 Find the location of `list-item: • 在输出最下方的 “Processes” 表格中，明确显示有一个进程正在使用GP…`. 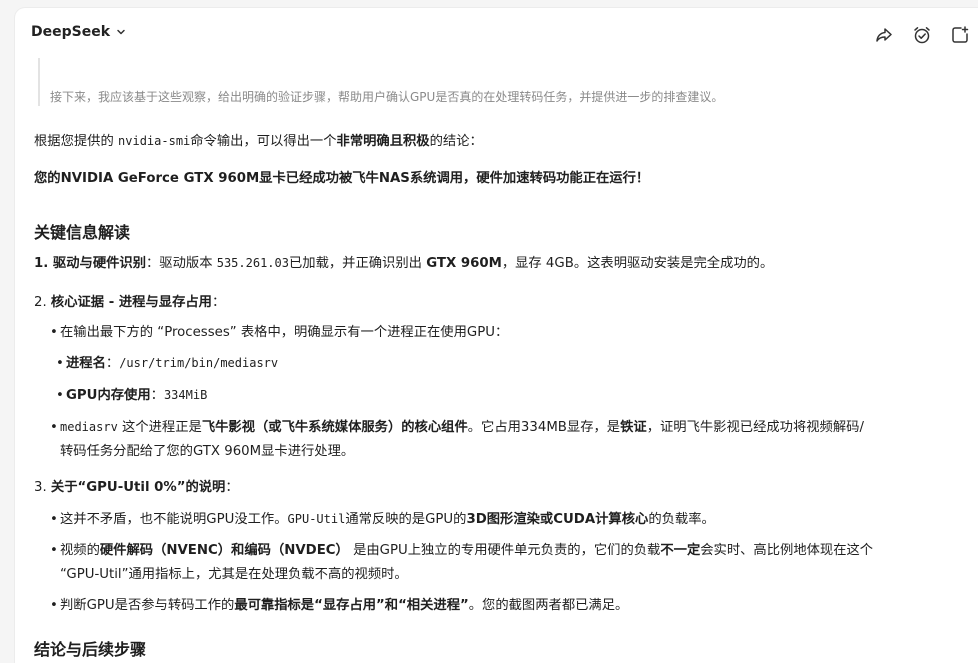

list-item: • 在输出最下方的 “Processes” 表格中，明确显示有一个进程正在使用GP… is located at coordinates (279, 333).